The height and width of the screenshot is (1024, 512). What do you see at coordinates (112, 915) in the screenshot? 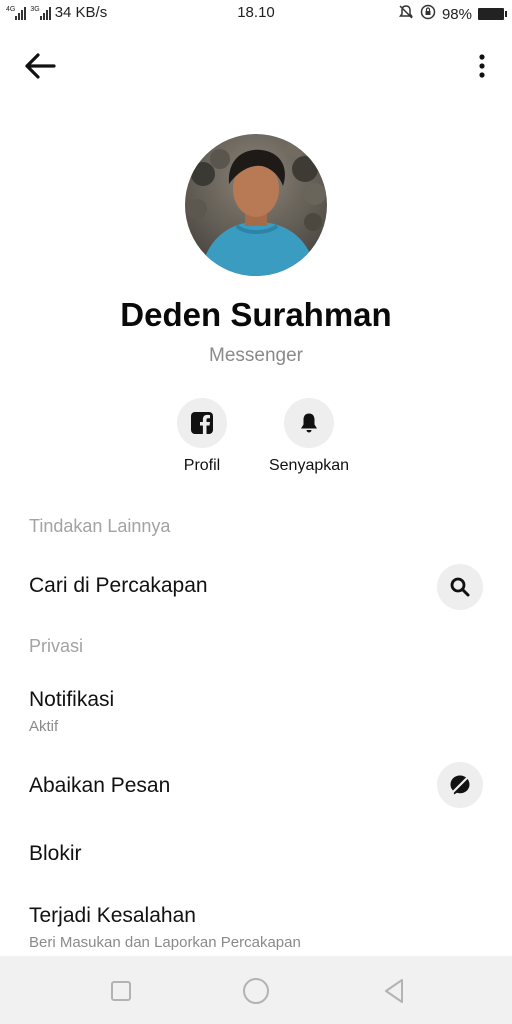
I see `report-problem-title: Terjadi Kesalahan` at bounding box center [112, 915].